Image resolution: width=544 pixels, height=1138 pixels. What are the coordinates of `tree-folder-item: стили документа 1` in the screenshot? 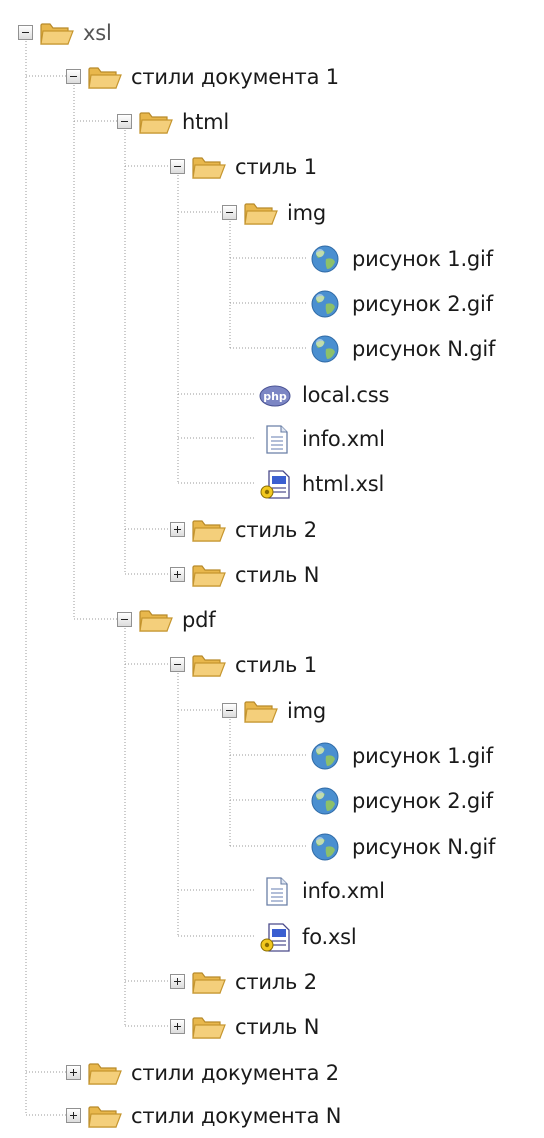 It's located at (202, 76).